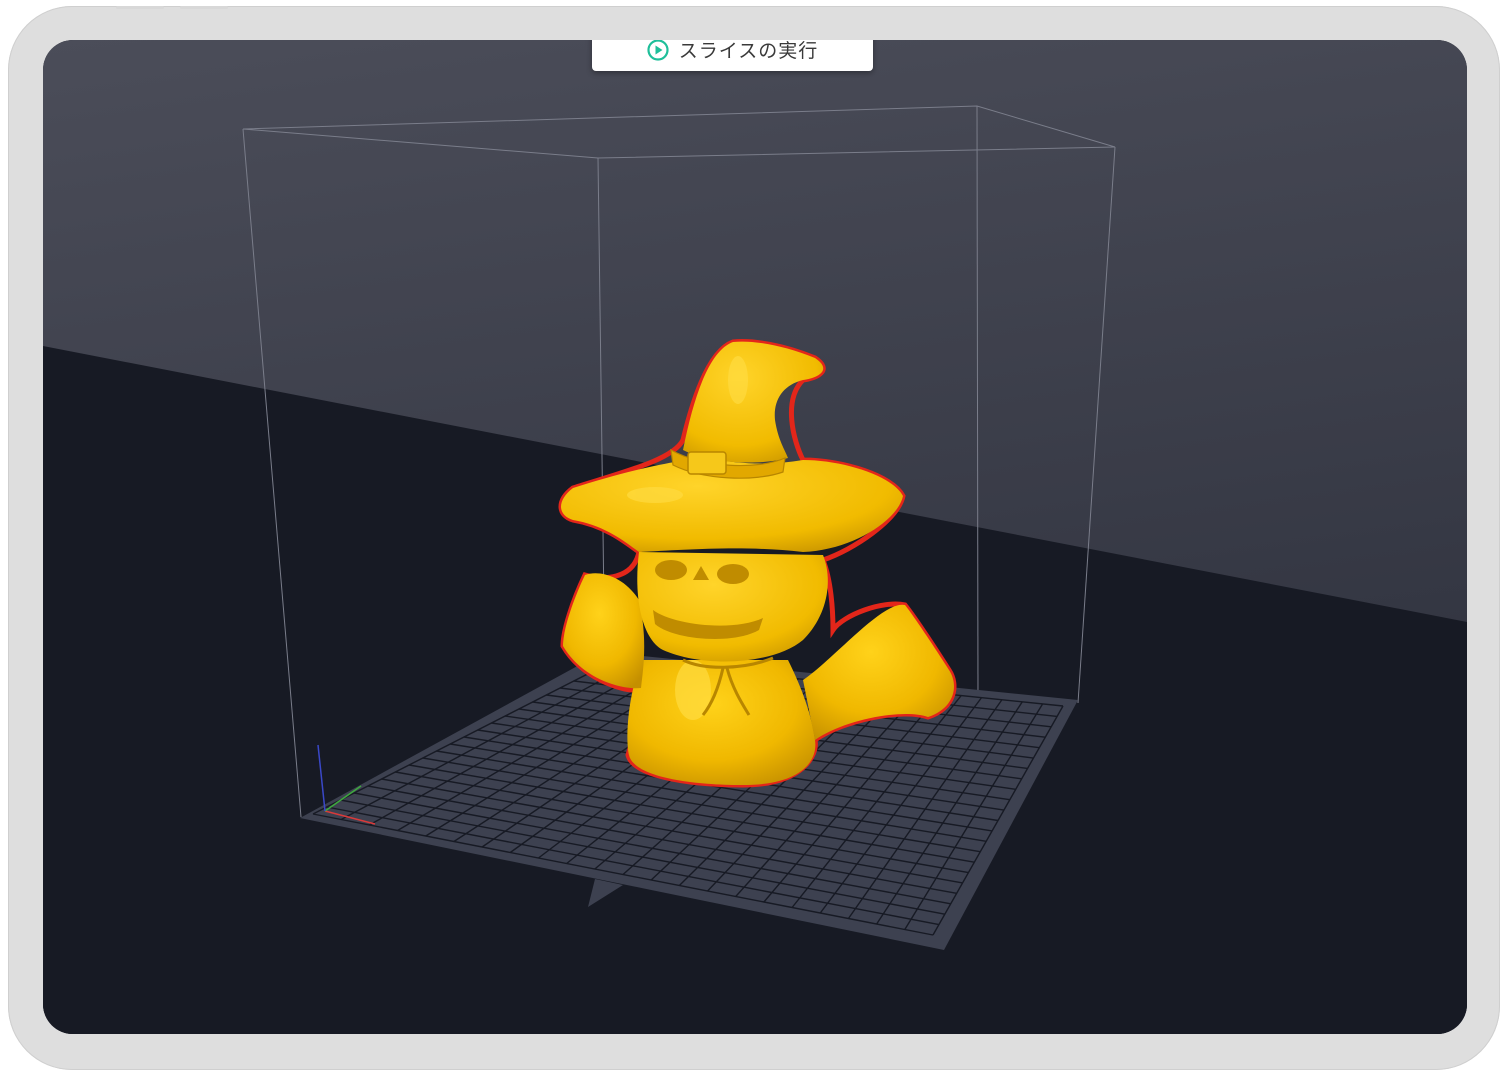 The height and width of the screenshot is (1076, 1507). I want to click on run-slice-label: スライスの実行, so click(748, 51).